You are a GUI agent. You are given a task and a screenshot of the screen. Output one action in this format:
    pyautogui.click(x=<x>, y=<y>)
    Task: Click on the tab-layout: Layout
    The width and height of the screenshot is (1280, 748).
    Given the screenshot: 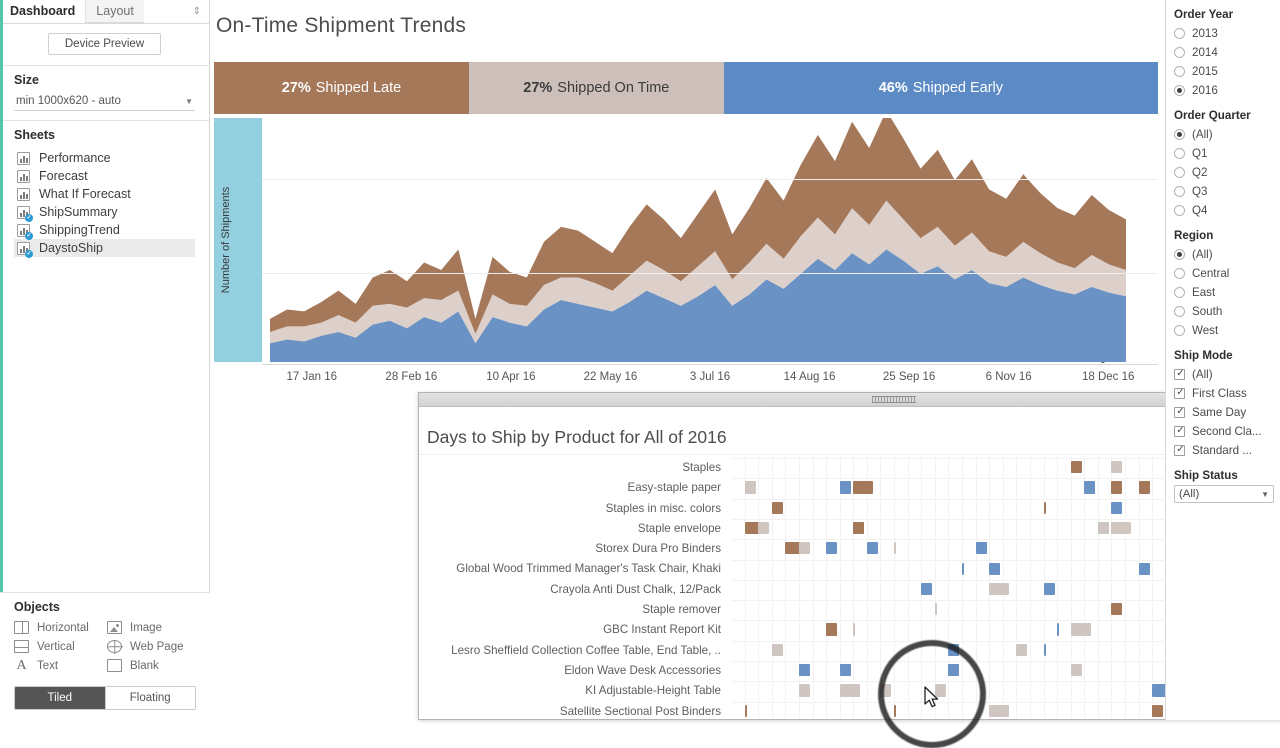 What is the action you would take?
    pyautogui.click(x=114, y=11)
    